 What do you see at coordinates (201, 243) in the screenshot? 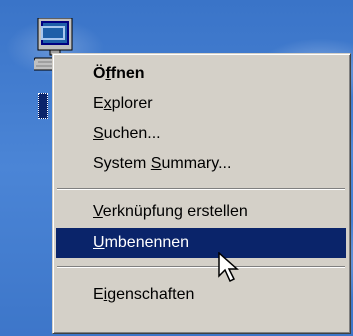
I see `menu-item-umbenennen: Umbenennen` at bounding box center [201, 243].